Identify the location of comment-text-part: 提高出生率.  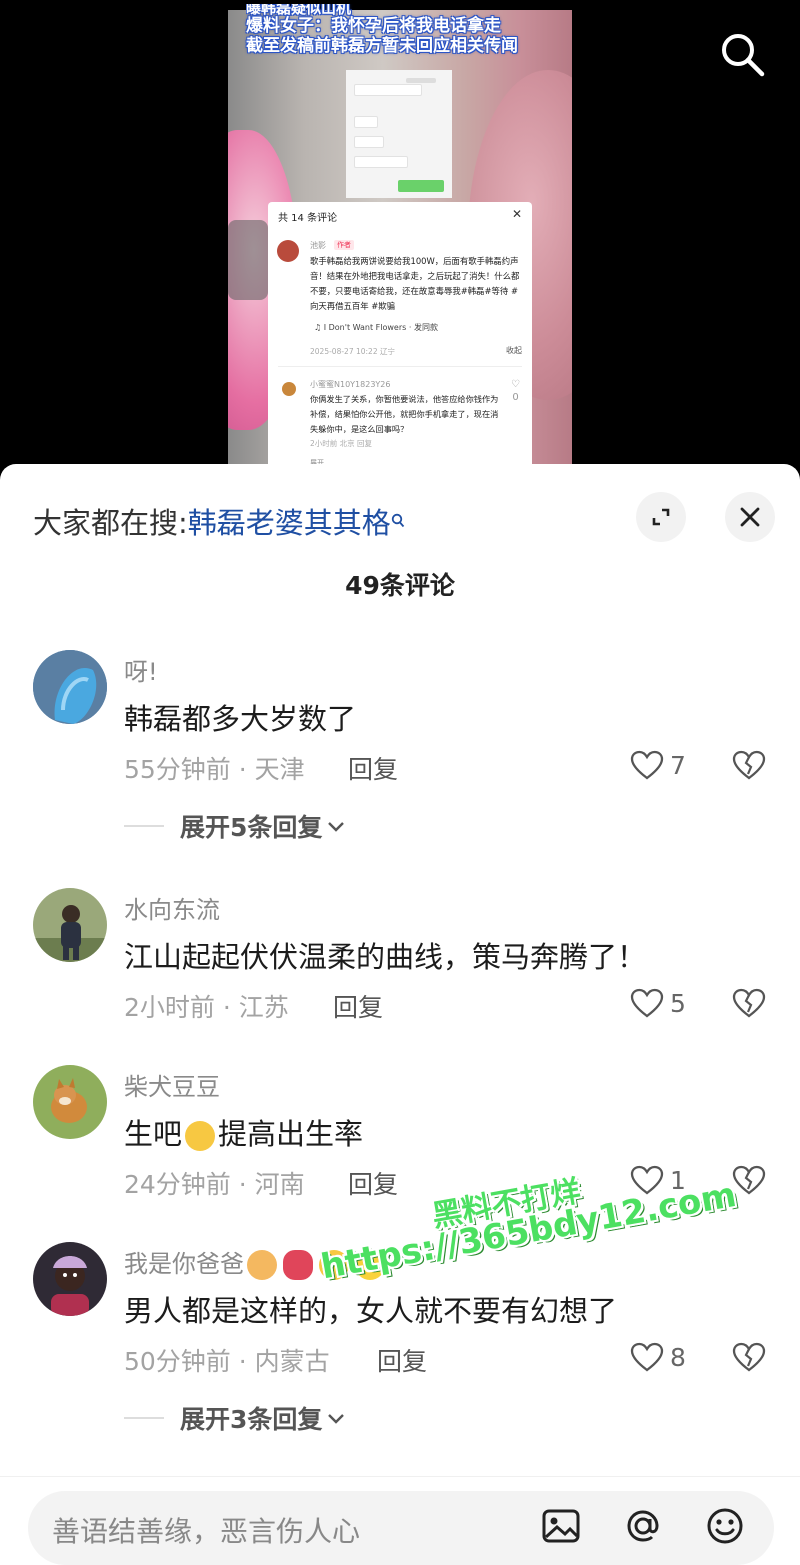
(291, 1134).